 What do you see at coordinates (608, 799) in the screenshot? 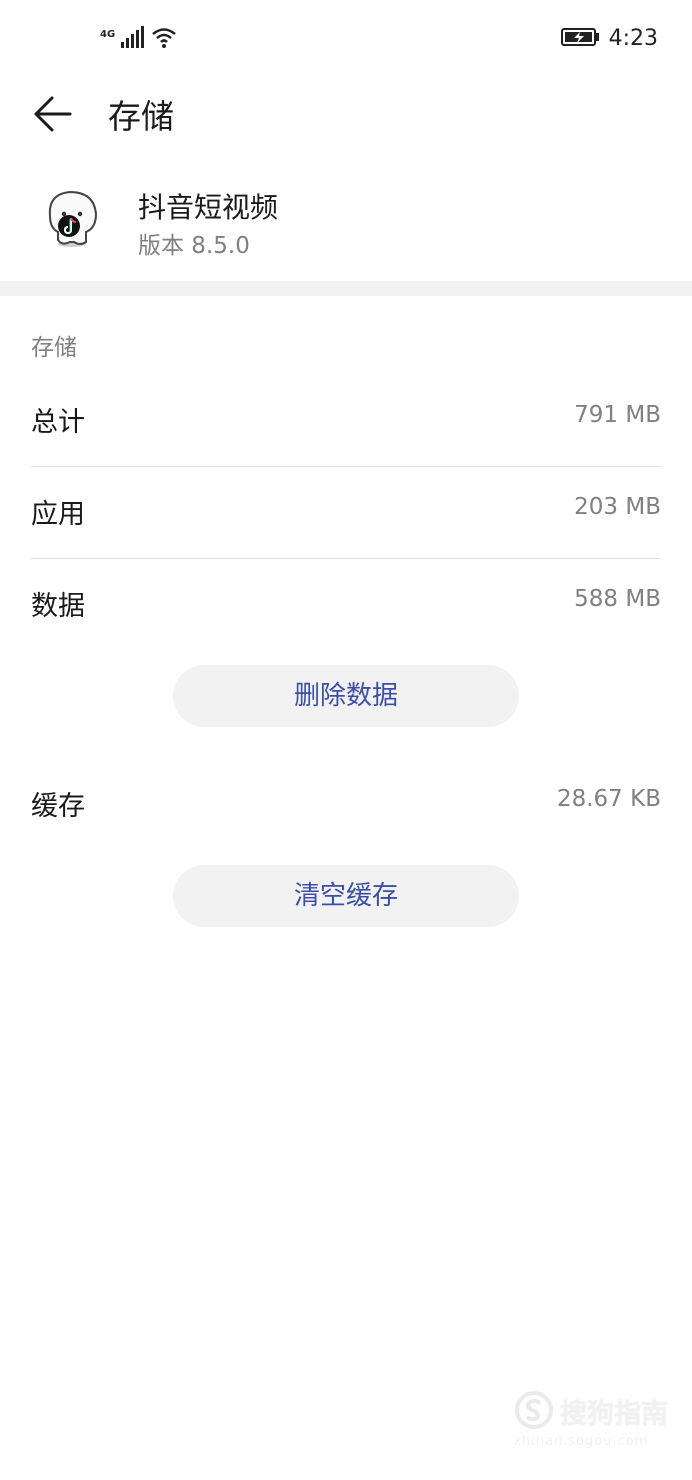
I see `cache-value: 28.67 KB` at bounding box center [608, 799].